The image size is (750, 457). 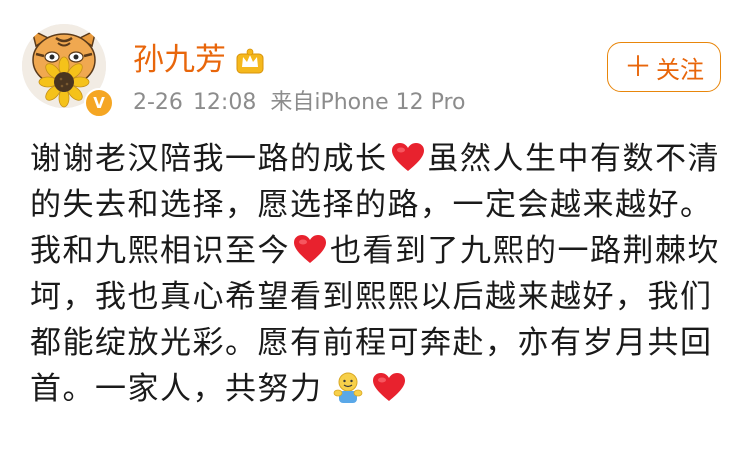 I want to click on hug-emoji-icon, so click(x=347, y=387).